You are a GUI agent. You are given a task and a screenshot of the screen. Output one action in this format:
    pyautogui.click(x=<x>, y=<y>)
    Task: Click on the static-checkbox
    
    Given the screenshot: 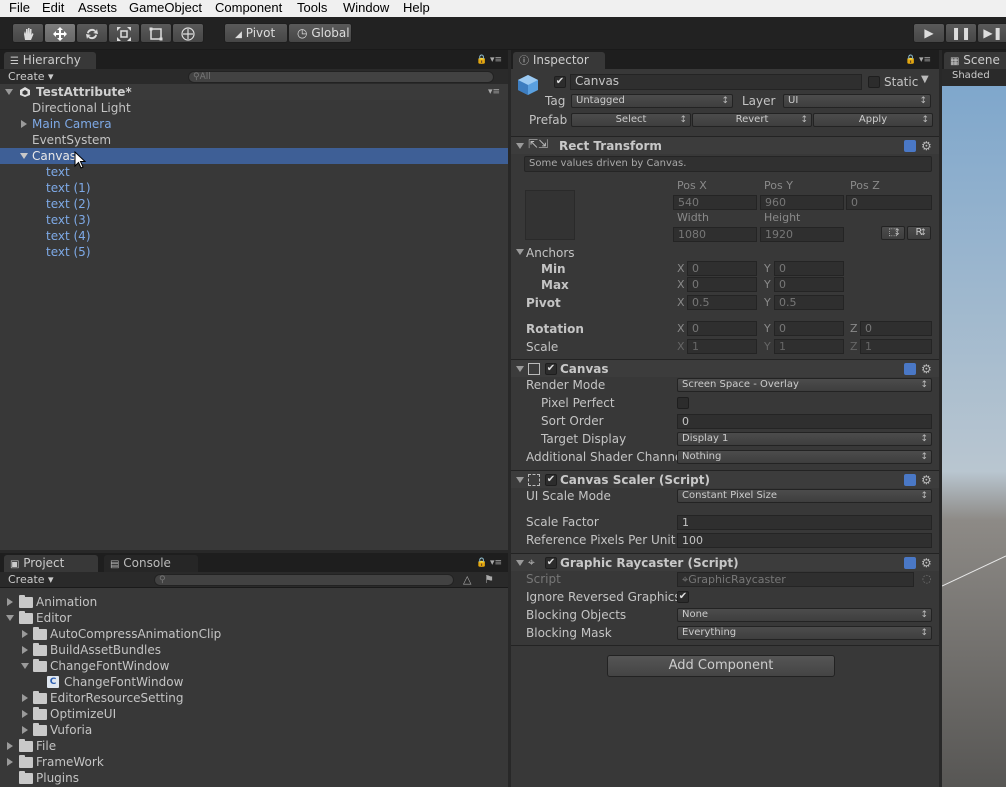 What is the action you would take?
    pyautogui.click(x=874, y=82)
    